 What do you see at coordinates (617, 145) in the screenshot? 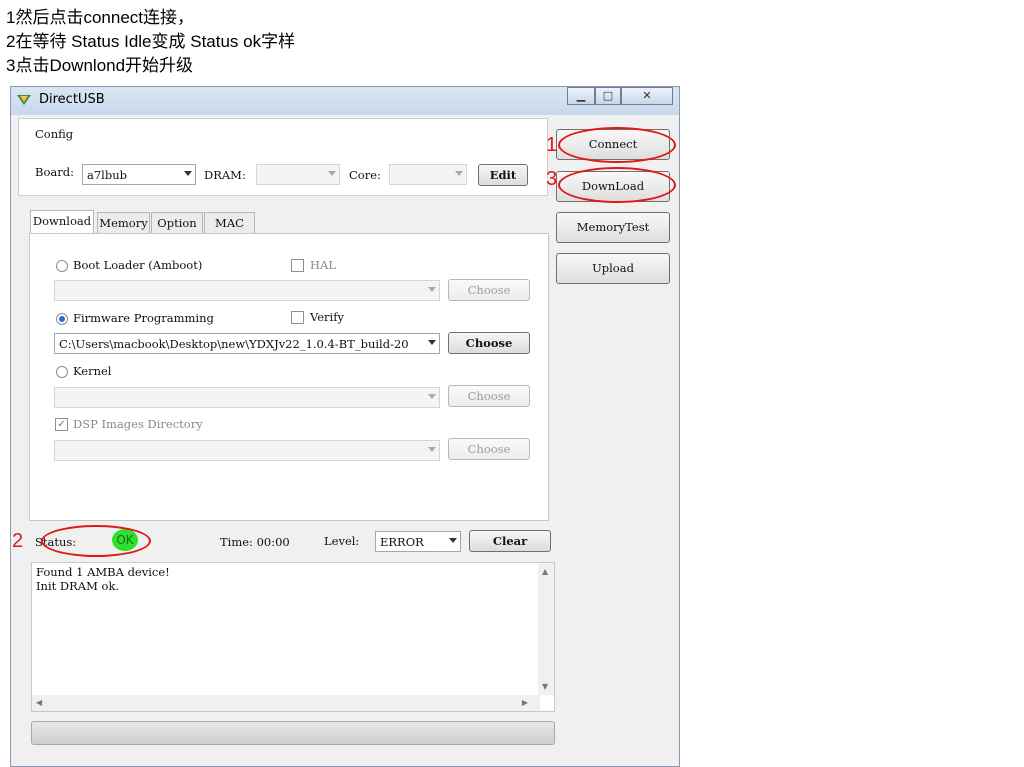
I see `annotation-ring-connect` at bounding box center [617, 145].